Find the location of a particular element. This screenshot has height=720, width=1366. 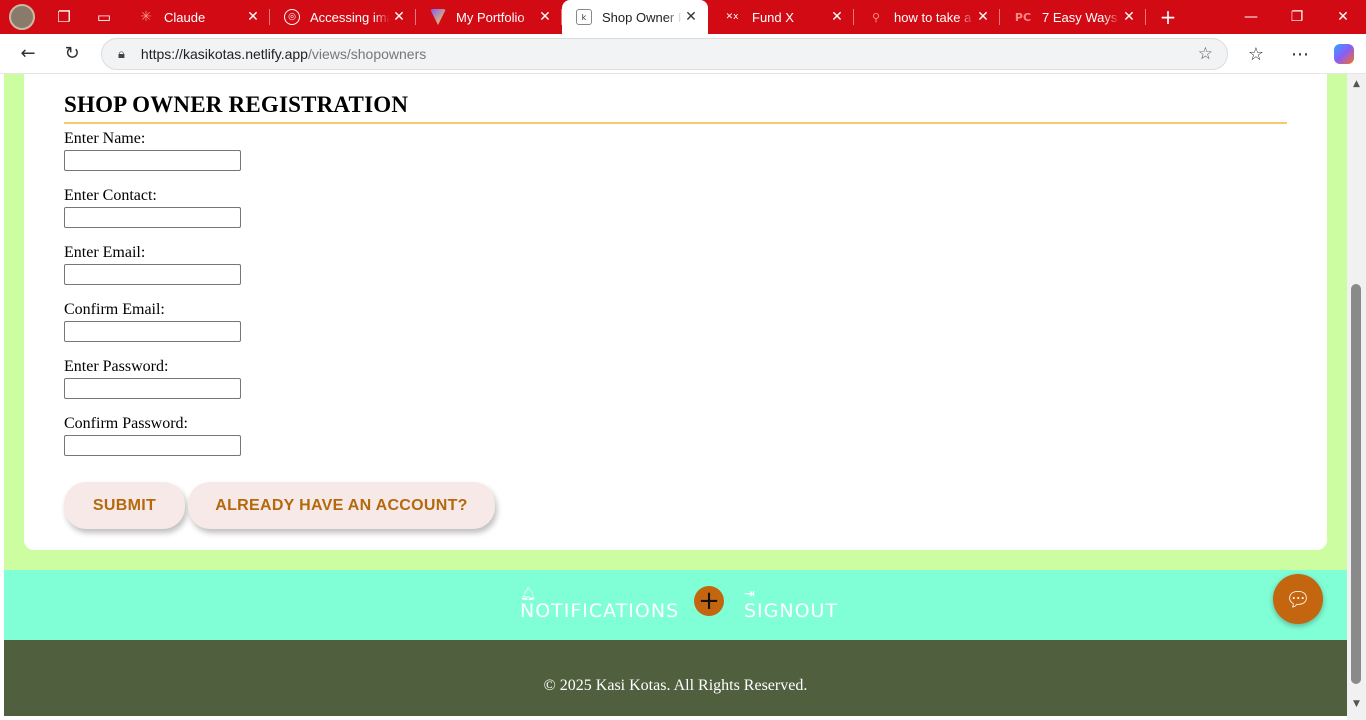

tab-7-easy-ways: PC 7 Easy Ways to ✕ is located at coordinates (1073, 17).